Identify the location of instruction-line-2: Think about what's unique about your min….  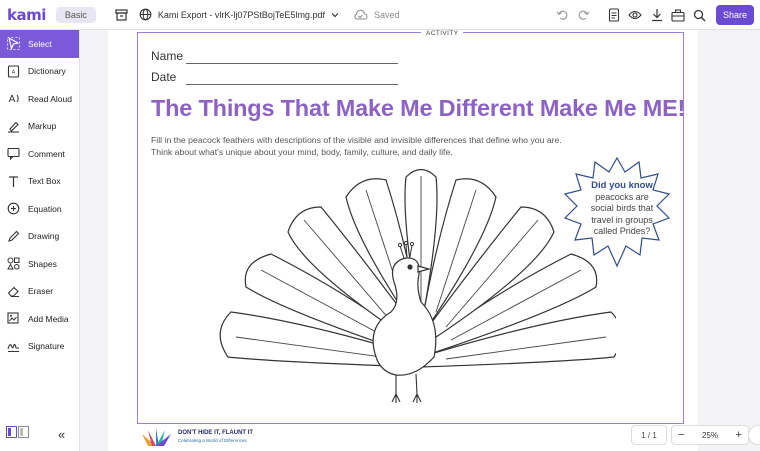
(302, 152).